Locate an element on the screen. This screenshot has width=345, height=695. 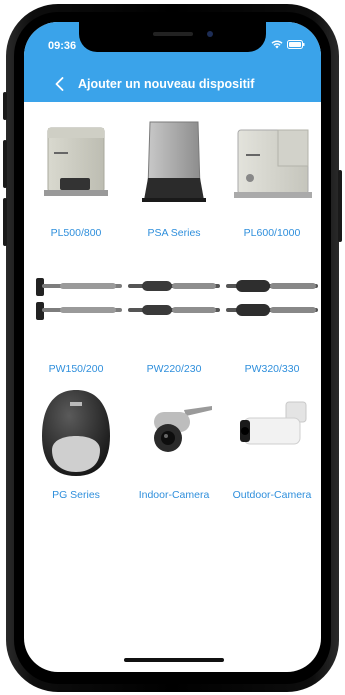
device-indoor-camera: Indoor-Camera is located at coordinates (174, 445).